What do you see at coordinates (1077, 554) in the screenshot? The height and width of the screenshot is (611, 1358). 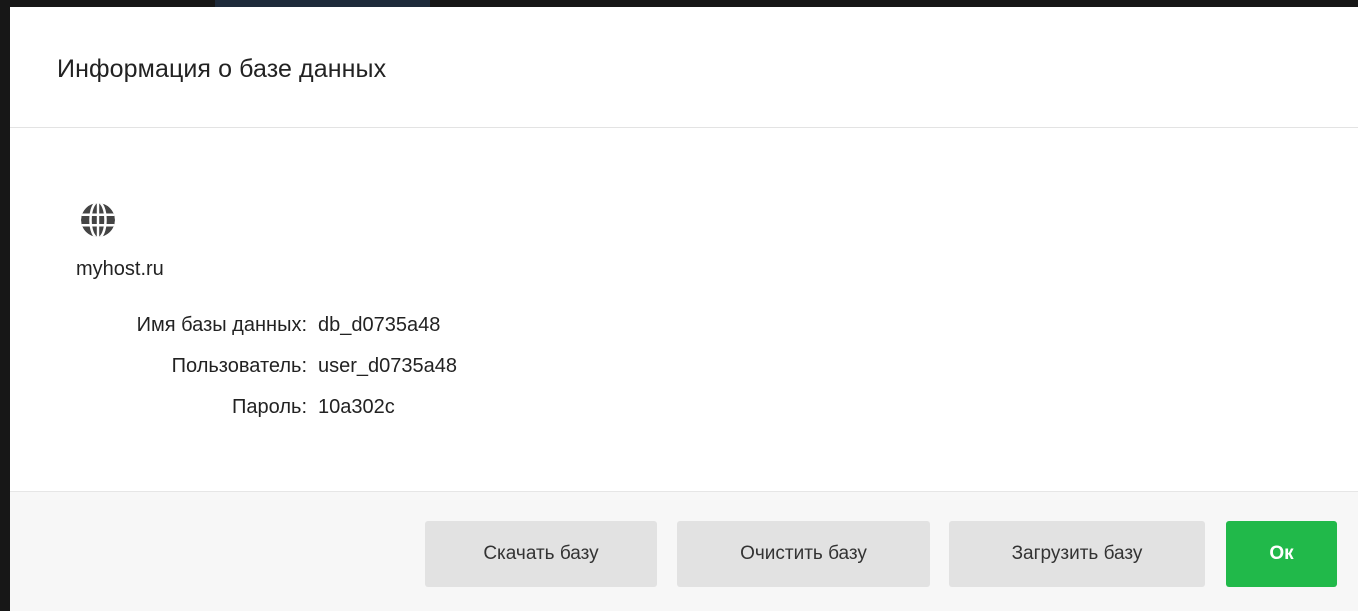 I see `upload-database-button: Загрузить базу` at bounding box center [1077, 554].